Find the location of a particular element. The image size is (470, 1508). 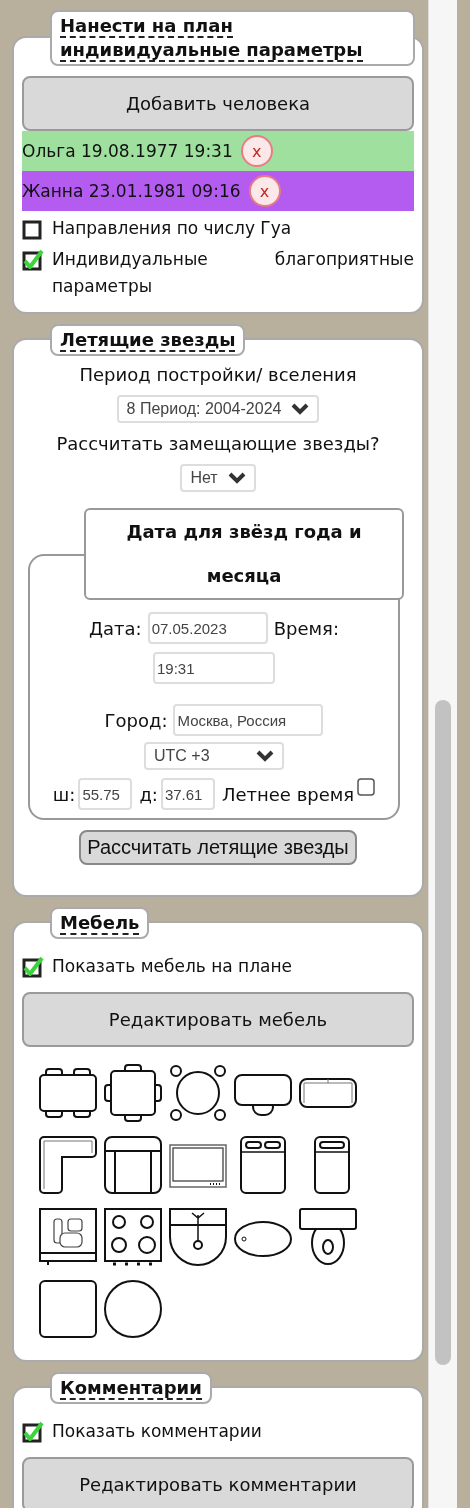

person-label: Жанна 23.01.1981 09:16 is located at coordinates (131, 191).